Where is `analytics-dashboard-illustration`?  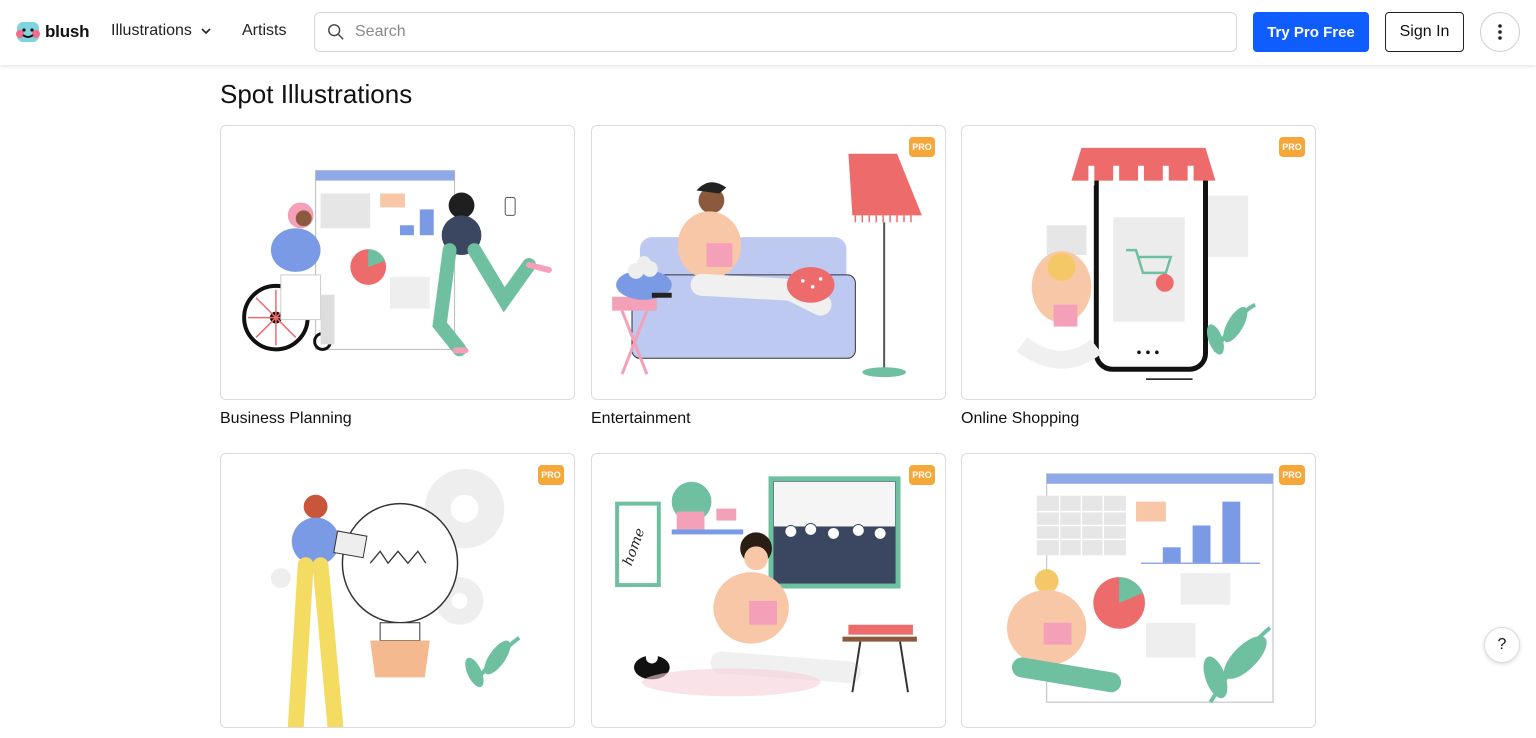 analytics-dashboard-illustration is located at coordinates (1140, 588).